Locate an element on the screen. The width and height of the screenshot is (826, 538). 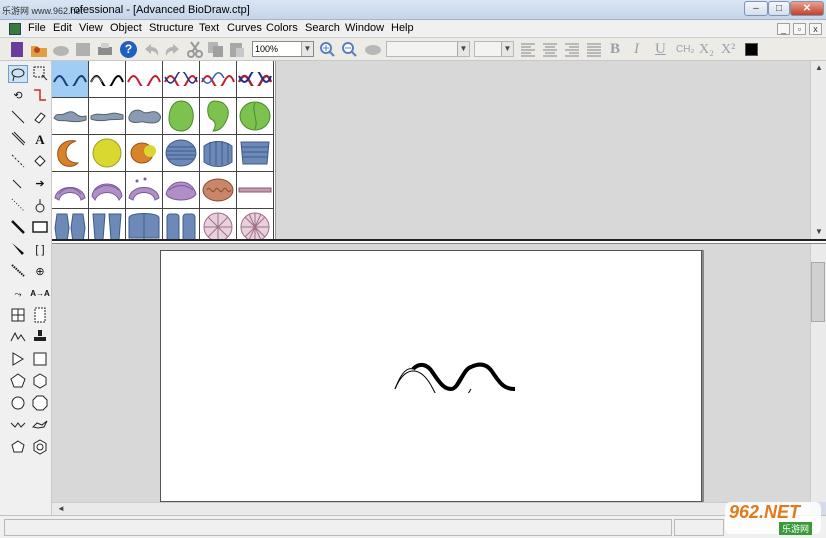
text-tool: A is located at coordinates (40, 140).